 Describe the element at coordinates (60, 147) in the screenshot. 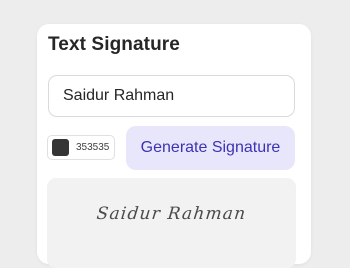

I see `color-swatch` at that location.